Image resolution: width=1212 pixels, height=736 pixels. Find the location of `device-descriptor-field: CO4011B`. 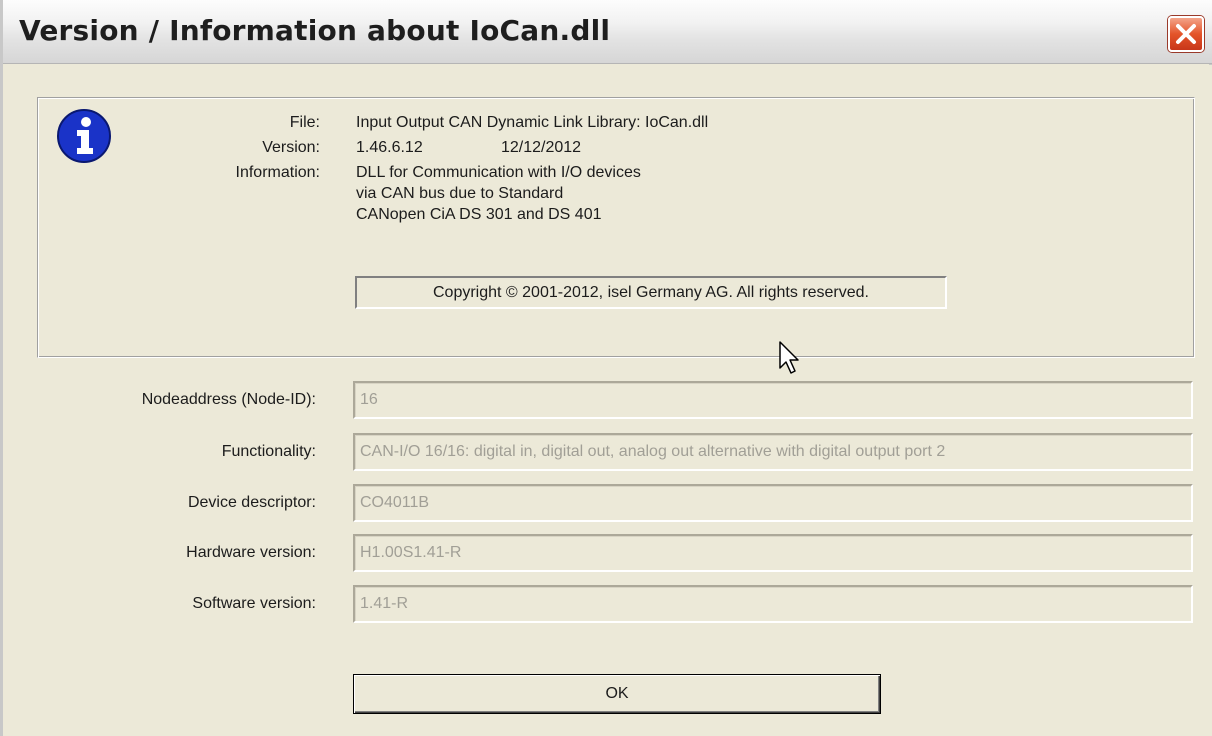

device-descriptor-field: CO4011B is located at coordinates (773, 503).